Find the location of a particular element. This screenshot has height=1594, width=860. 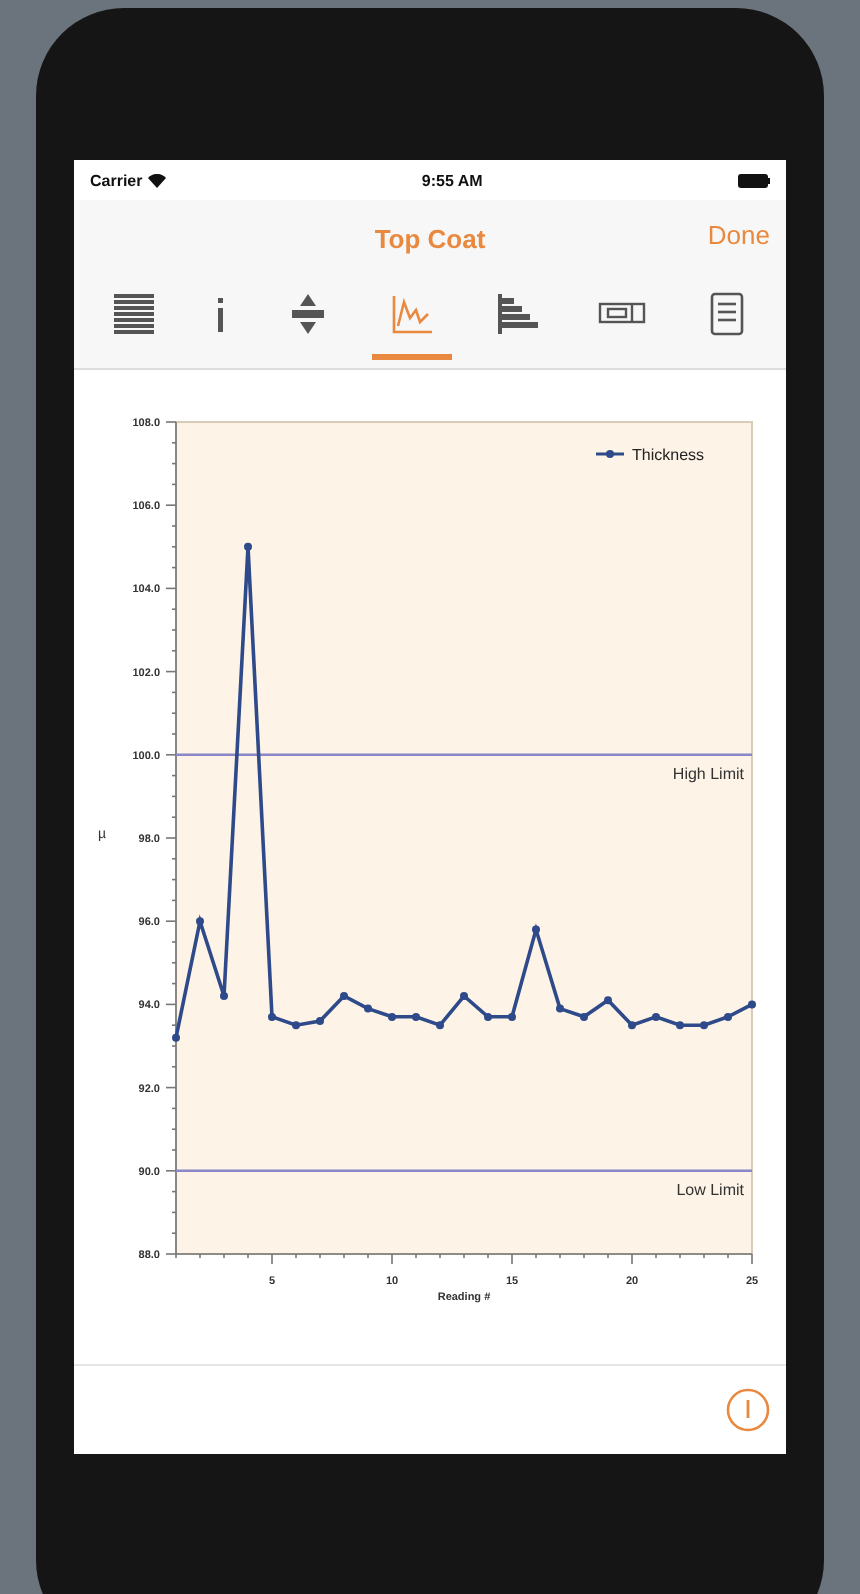

battery-icon is located at coordinates (753, 180).